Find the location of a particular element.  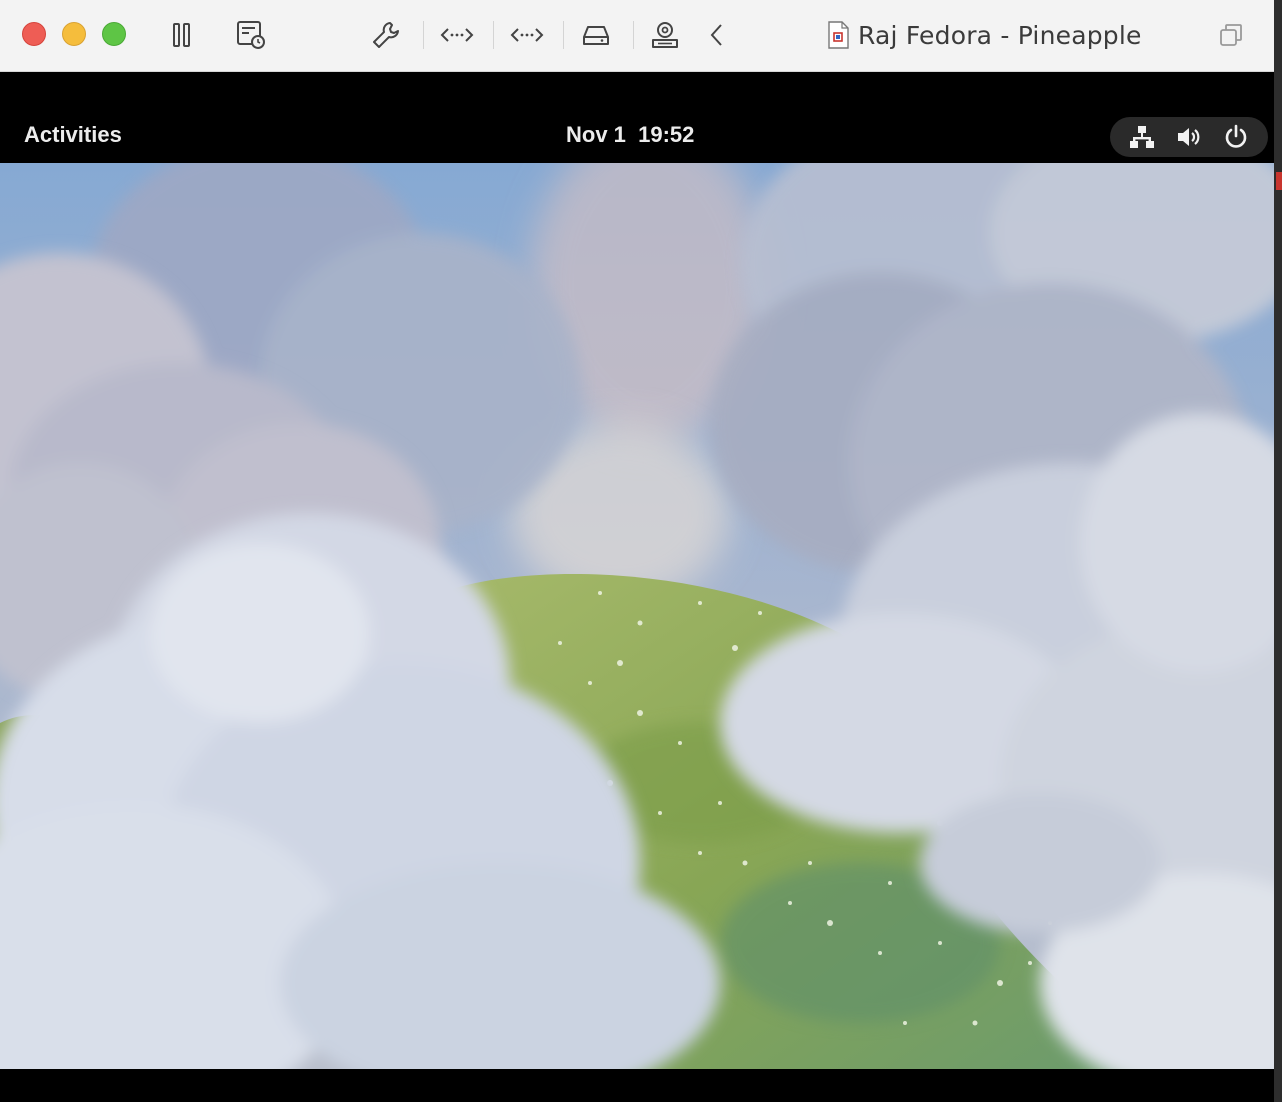

window-title: Raj Fedora - Pineapple is located at coordinates (984, 35).